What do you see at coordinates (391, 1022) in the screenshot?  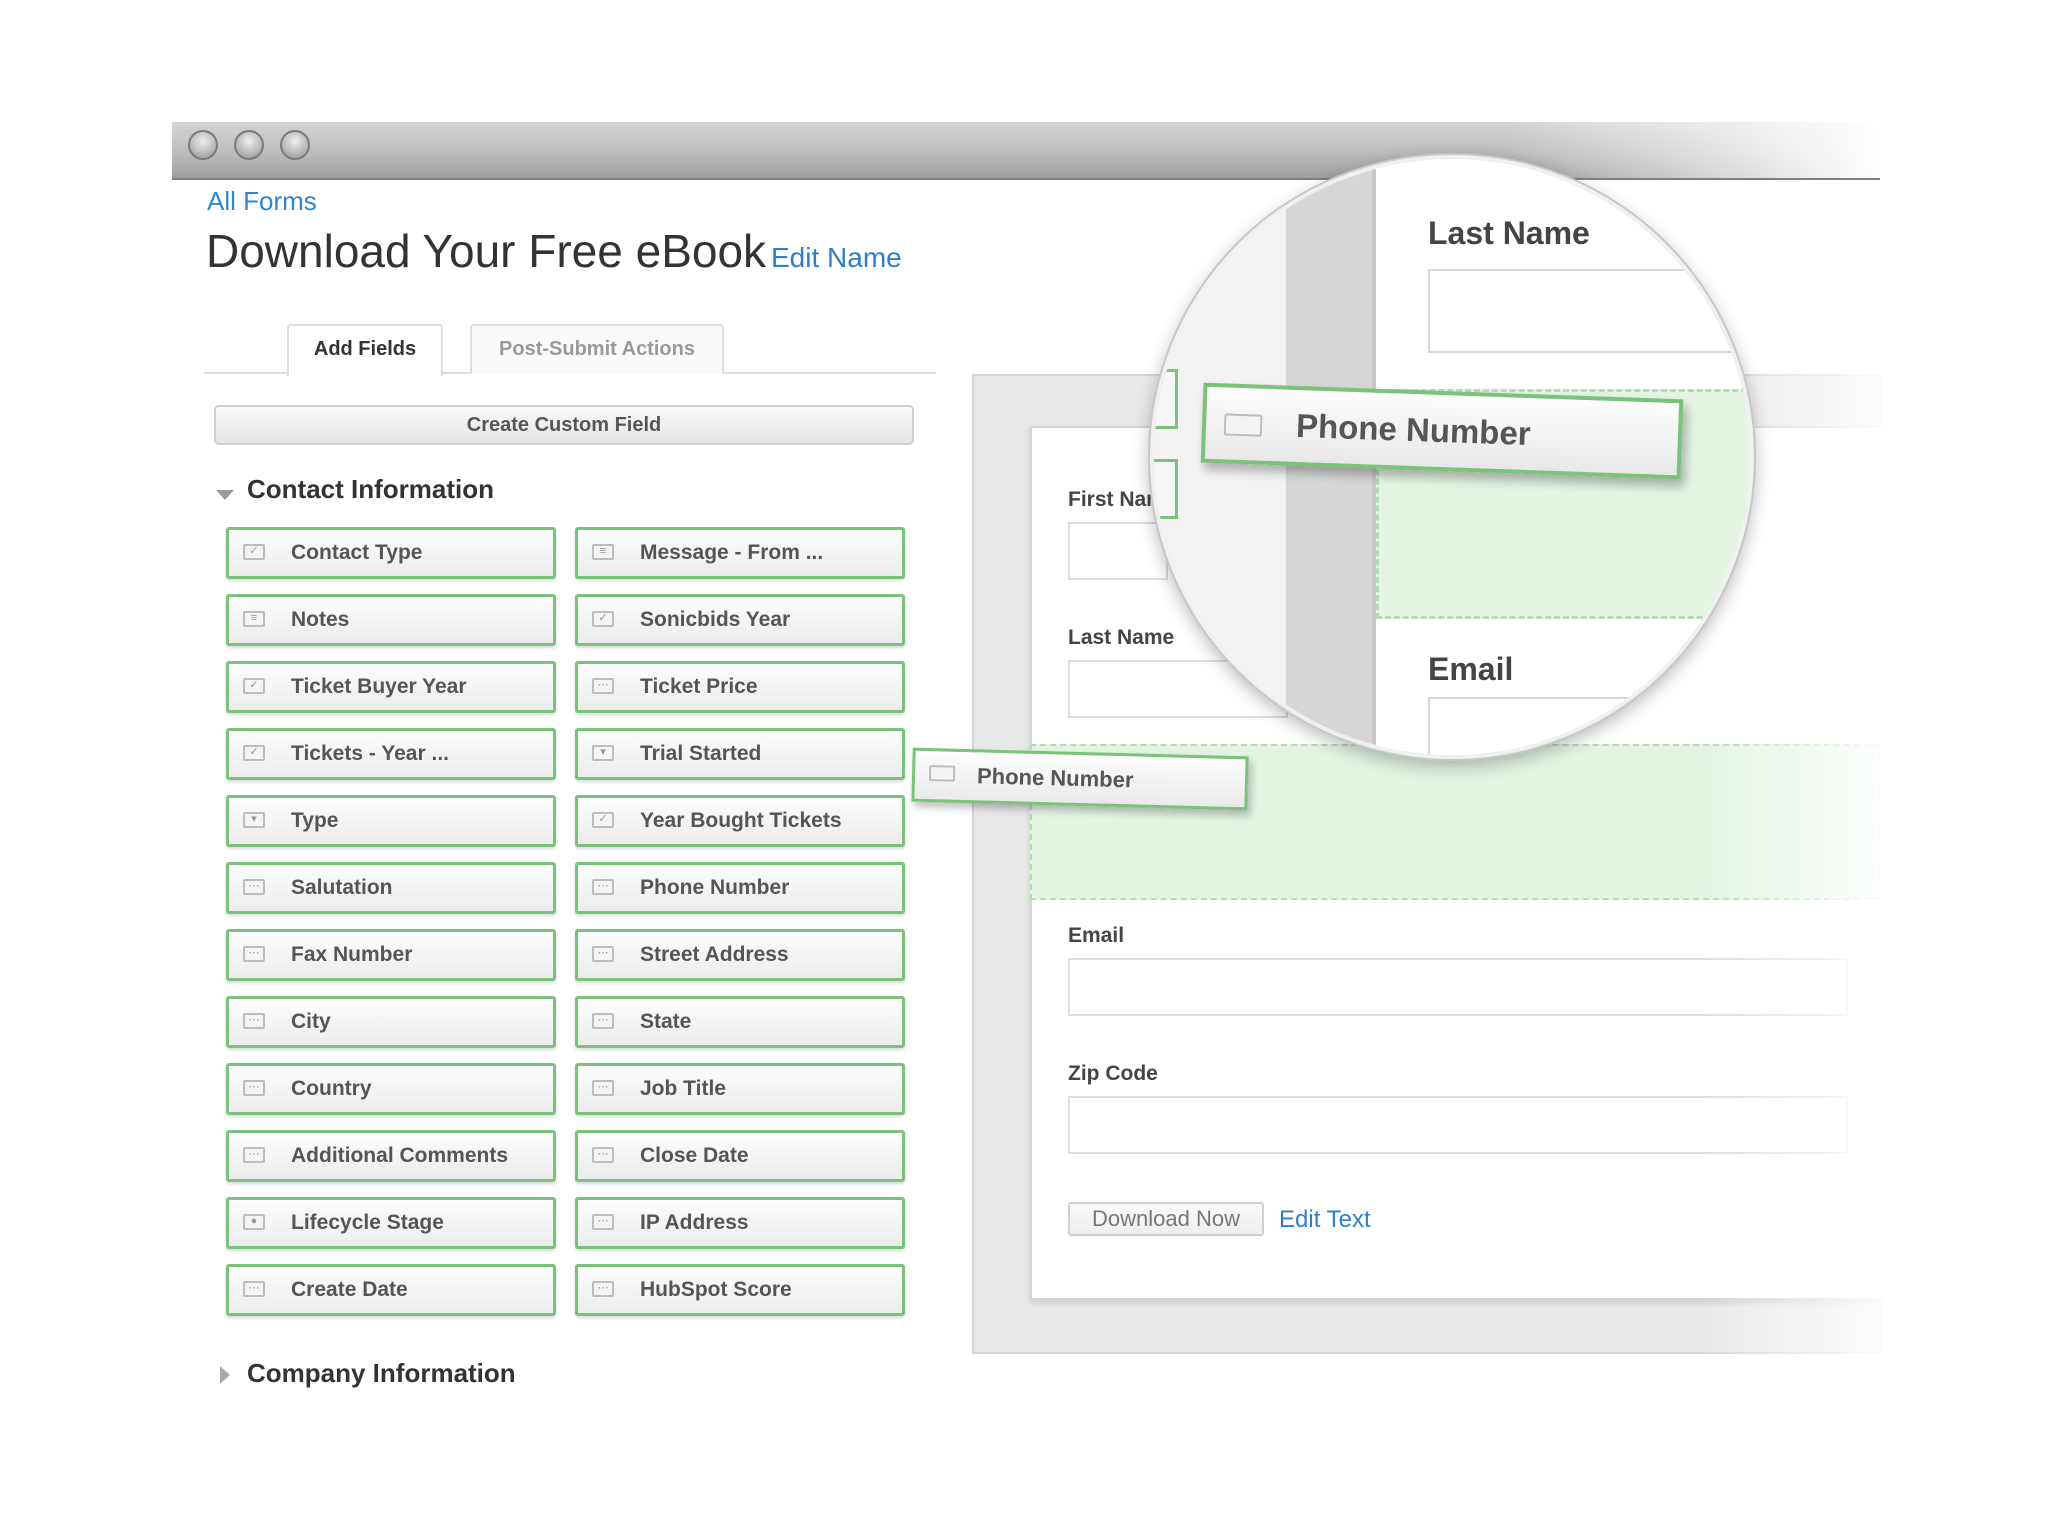 I see `field-chip: ⋯ City` at bounding box center [391, 1022].